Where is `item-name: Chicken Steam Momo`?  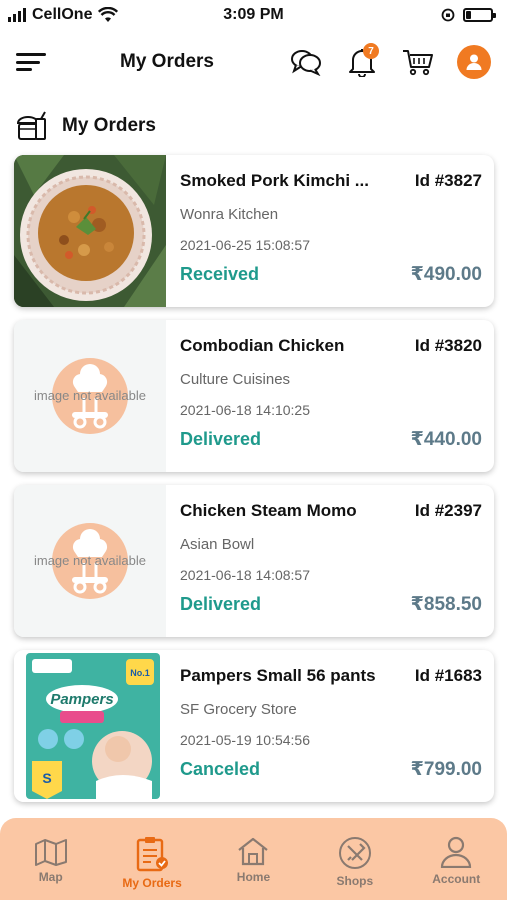 item-name: Chicken Steam Momo is located at coordinates (268, 510).